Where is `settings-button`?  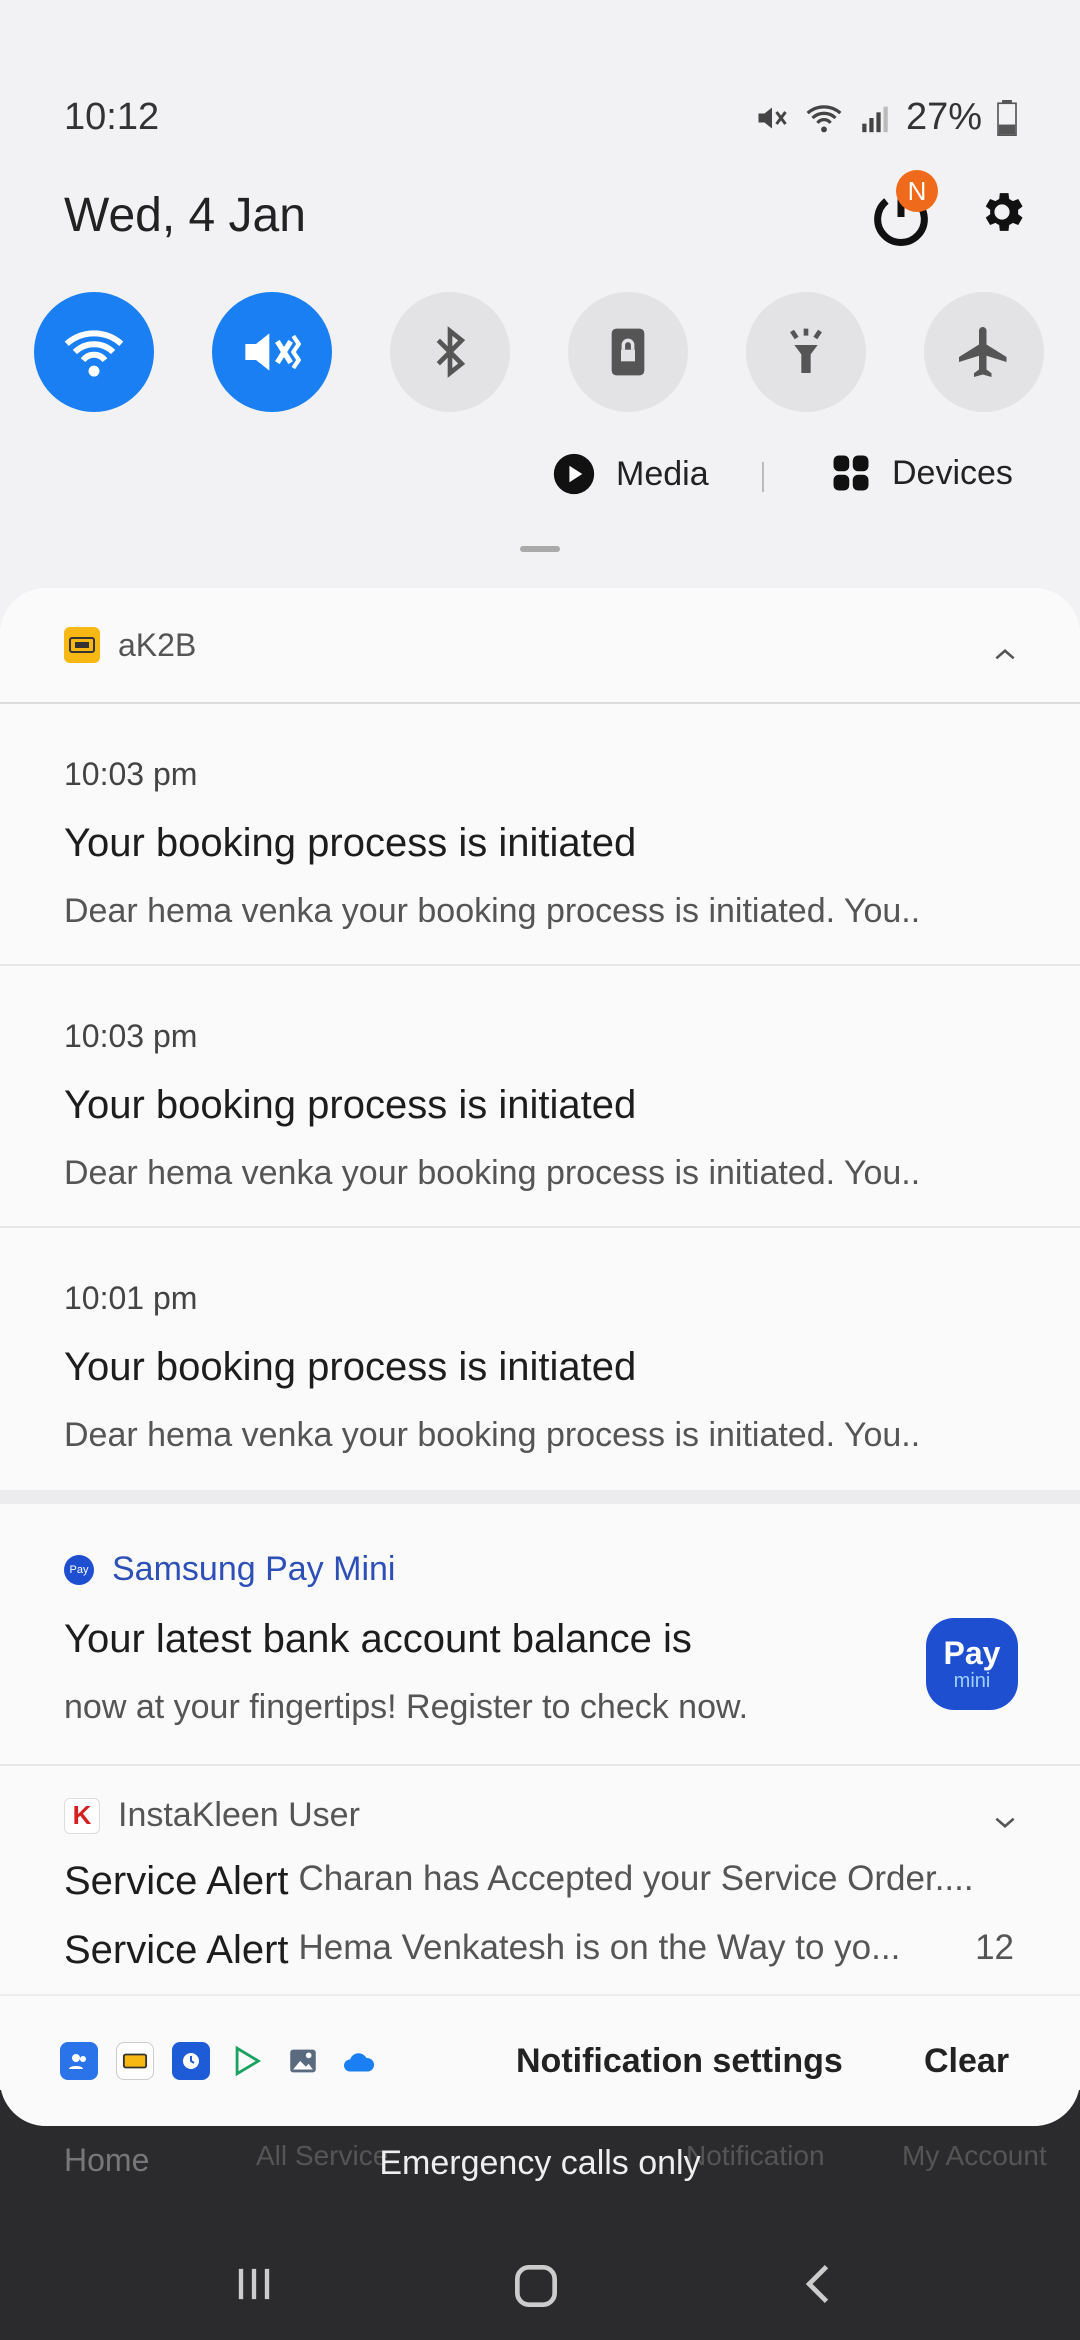
settings-button is located at coordinates (1002, 212).